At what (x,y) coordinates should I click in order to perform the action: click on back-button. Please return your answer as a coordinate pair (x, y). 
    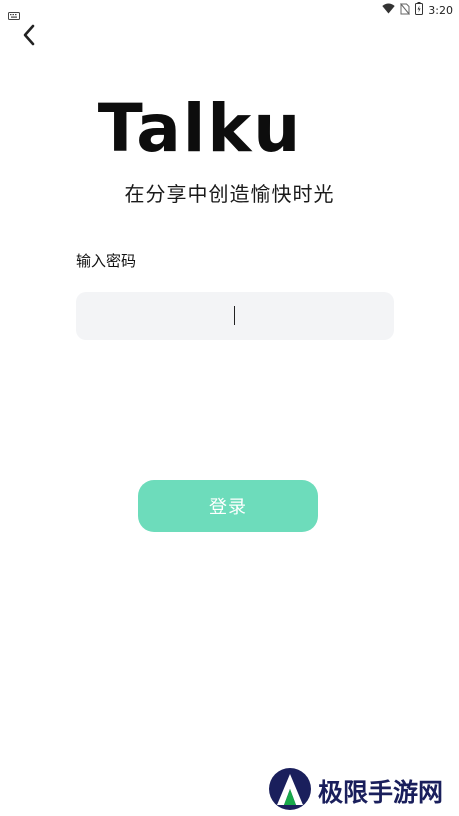
    Looking at the image, I should click on (29, 37).